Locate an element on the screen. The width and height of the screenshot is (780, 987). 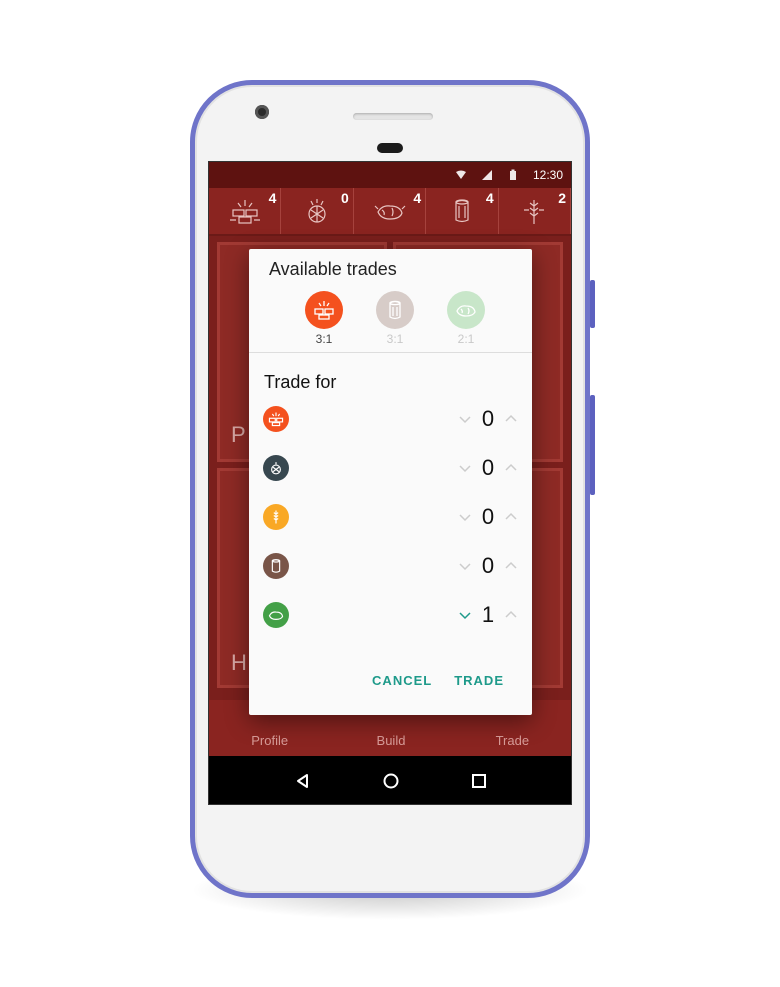
home-icon is located at coordinates (391, 781).